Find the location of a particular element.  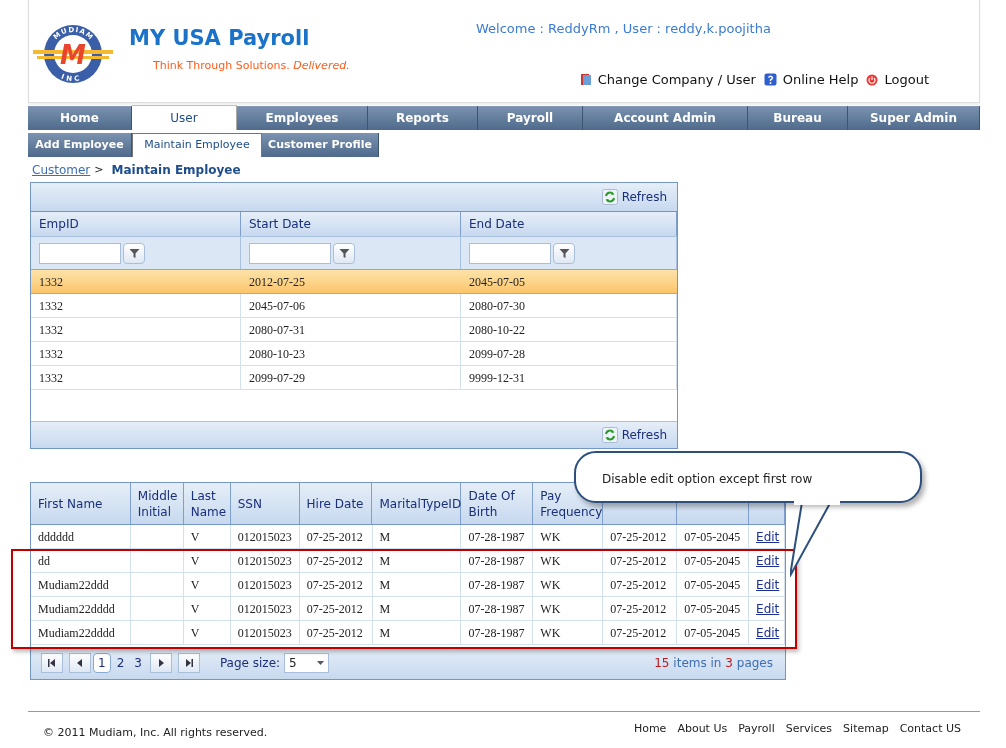

page-number: 1 is located at coordinates (102, 663).